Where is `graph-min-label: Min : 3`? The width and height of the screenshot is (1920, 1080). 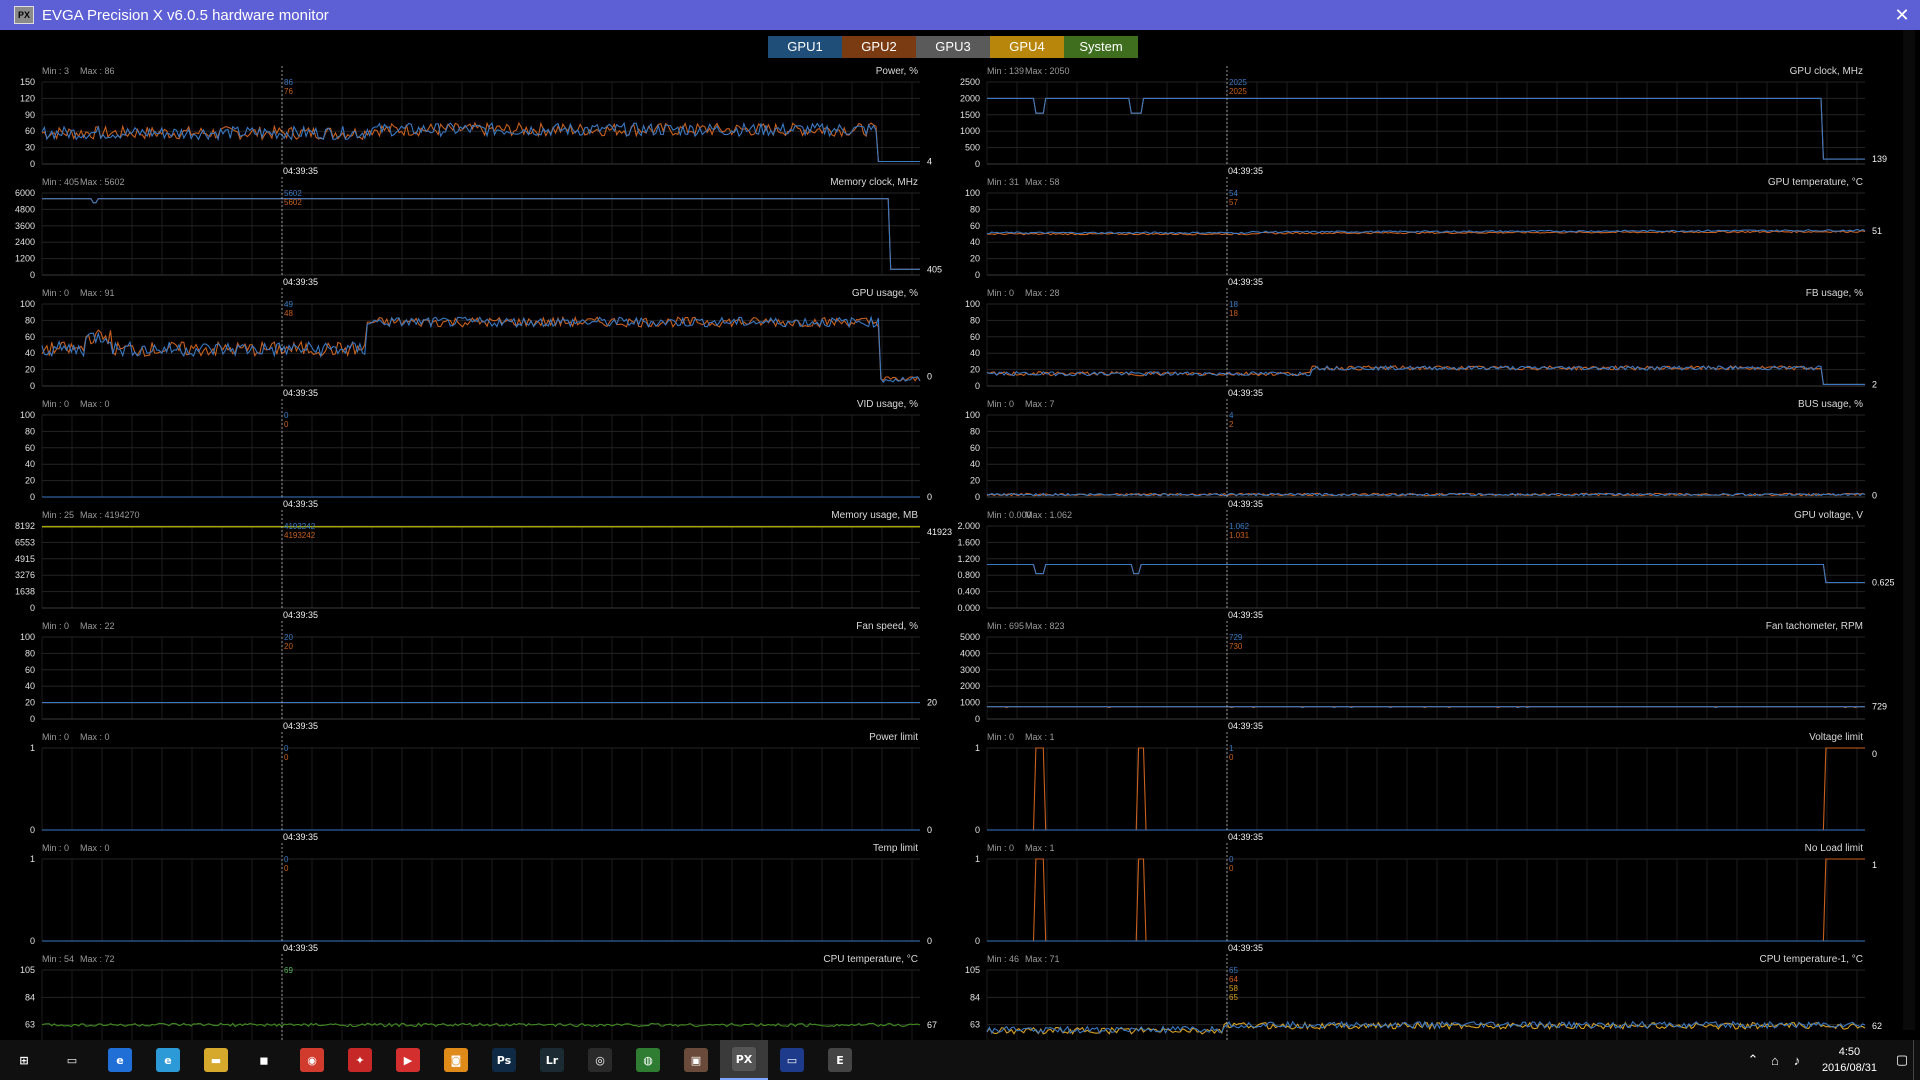 graph-min-label: Min : 3 is located at coordinates (55, 71).